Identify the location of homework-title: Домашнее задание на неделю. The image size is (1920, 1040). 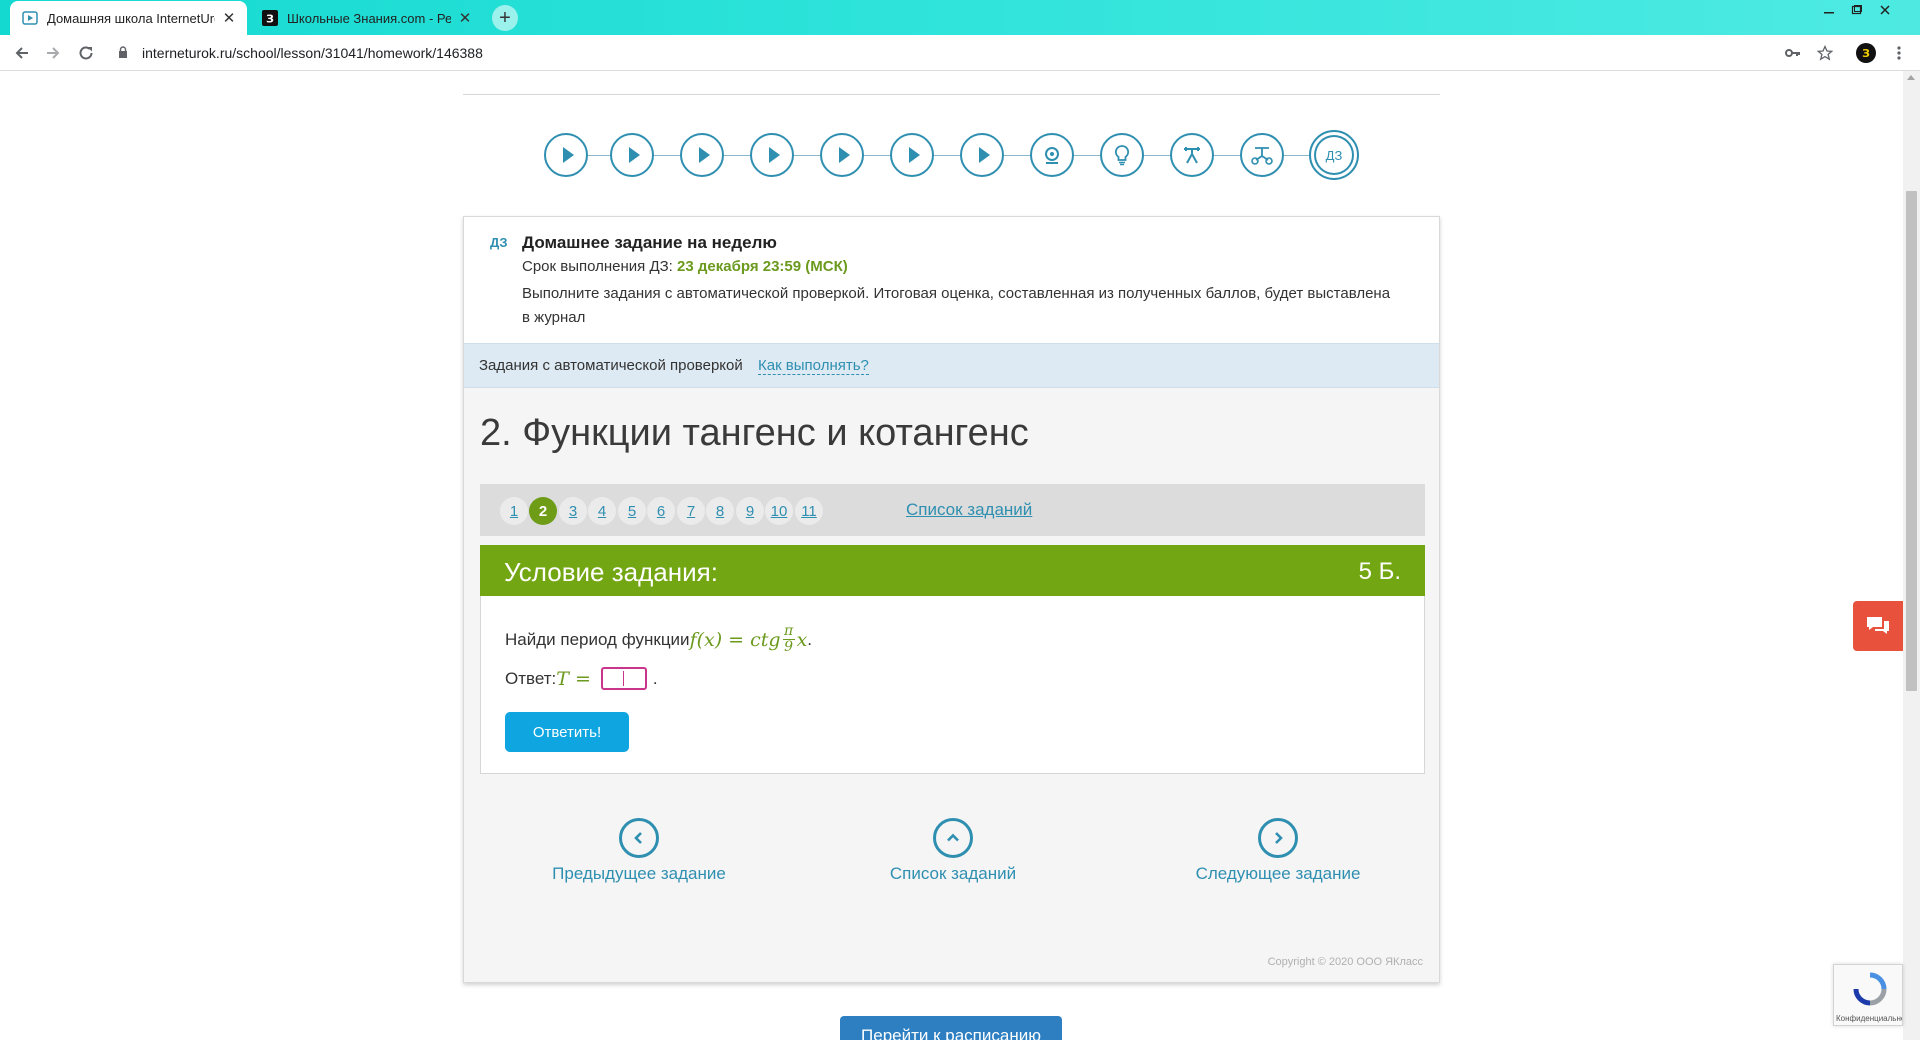
(649, 242).